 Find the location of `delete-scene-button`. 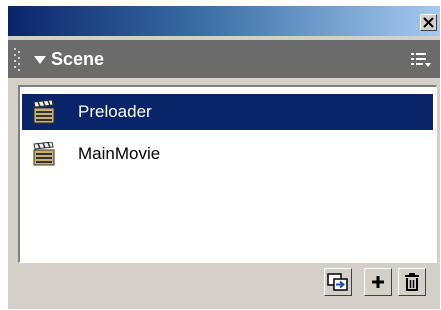

delete-scene-button is located at coordinates (412, 282).